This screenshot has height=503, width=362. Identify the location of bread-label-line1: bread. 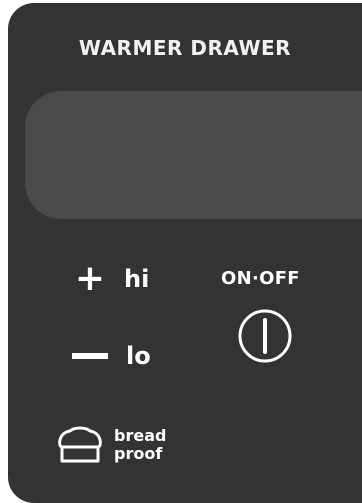
(140, 435).